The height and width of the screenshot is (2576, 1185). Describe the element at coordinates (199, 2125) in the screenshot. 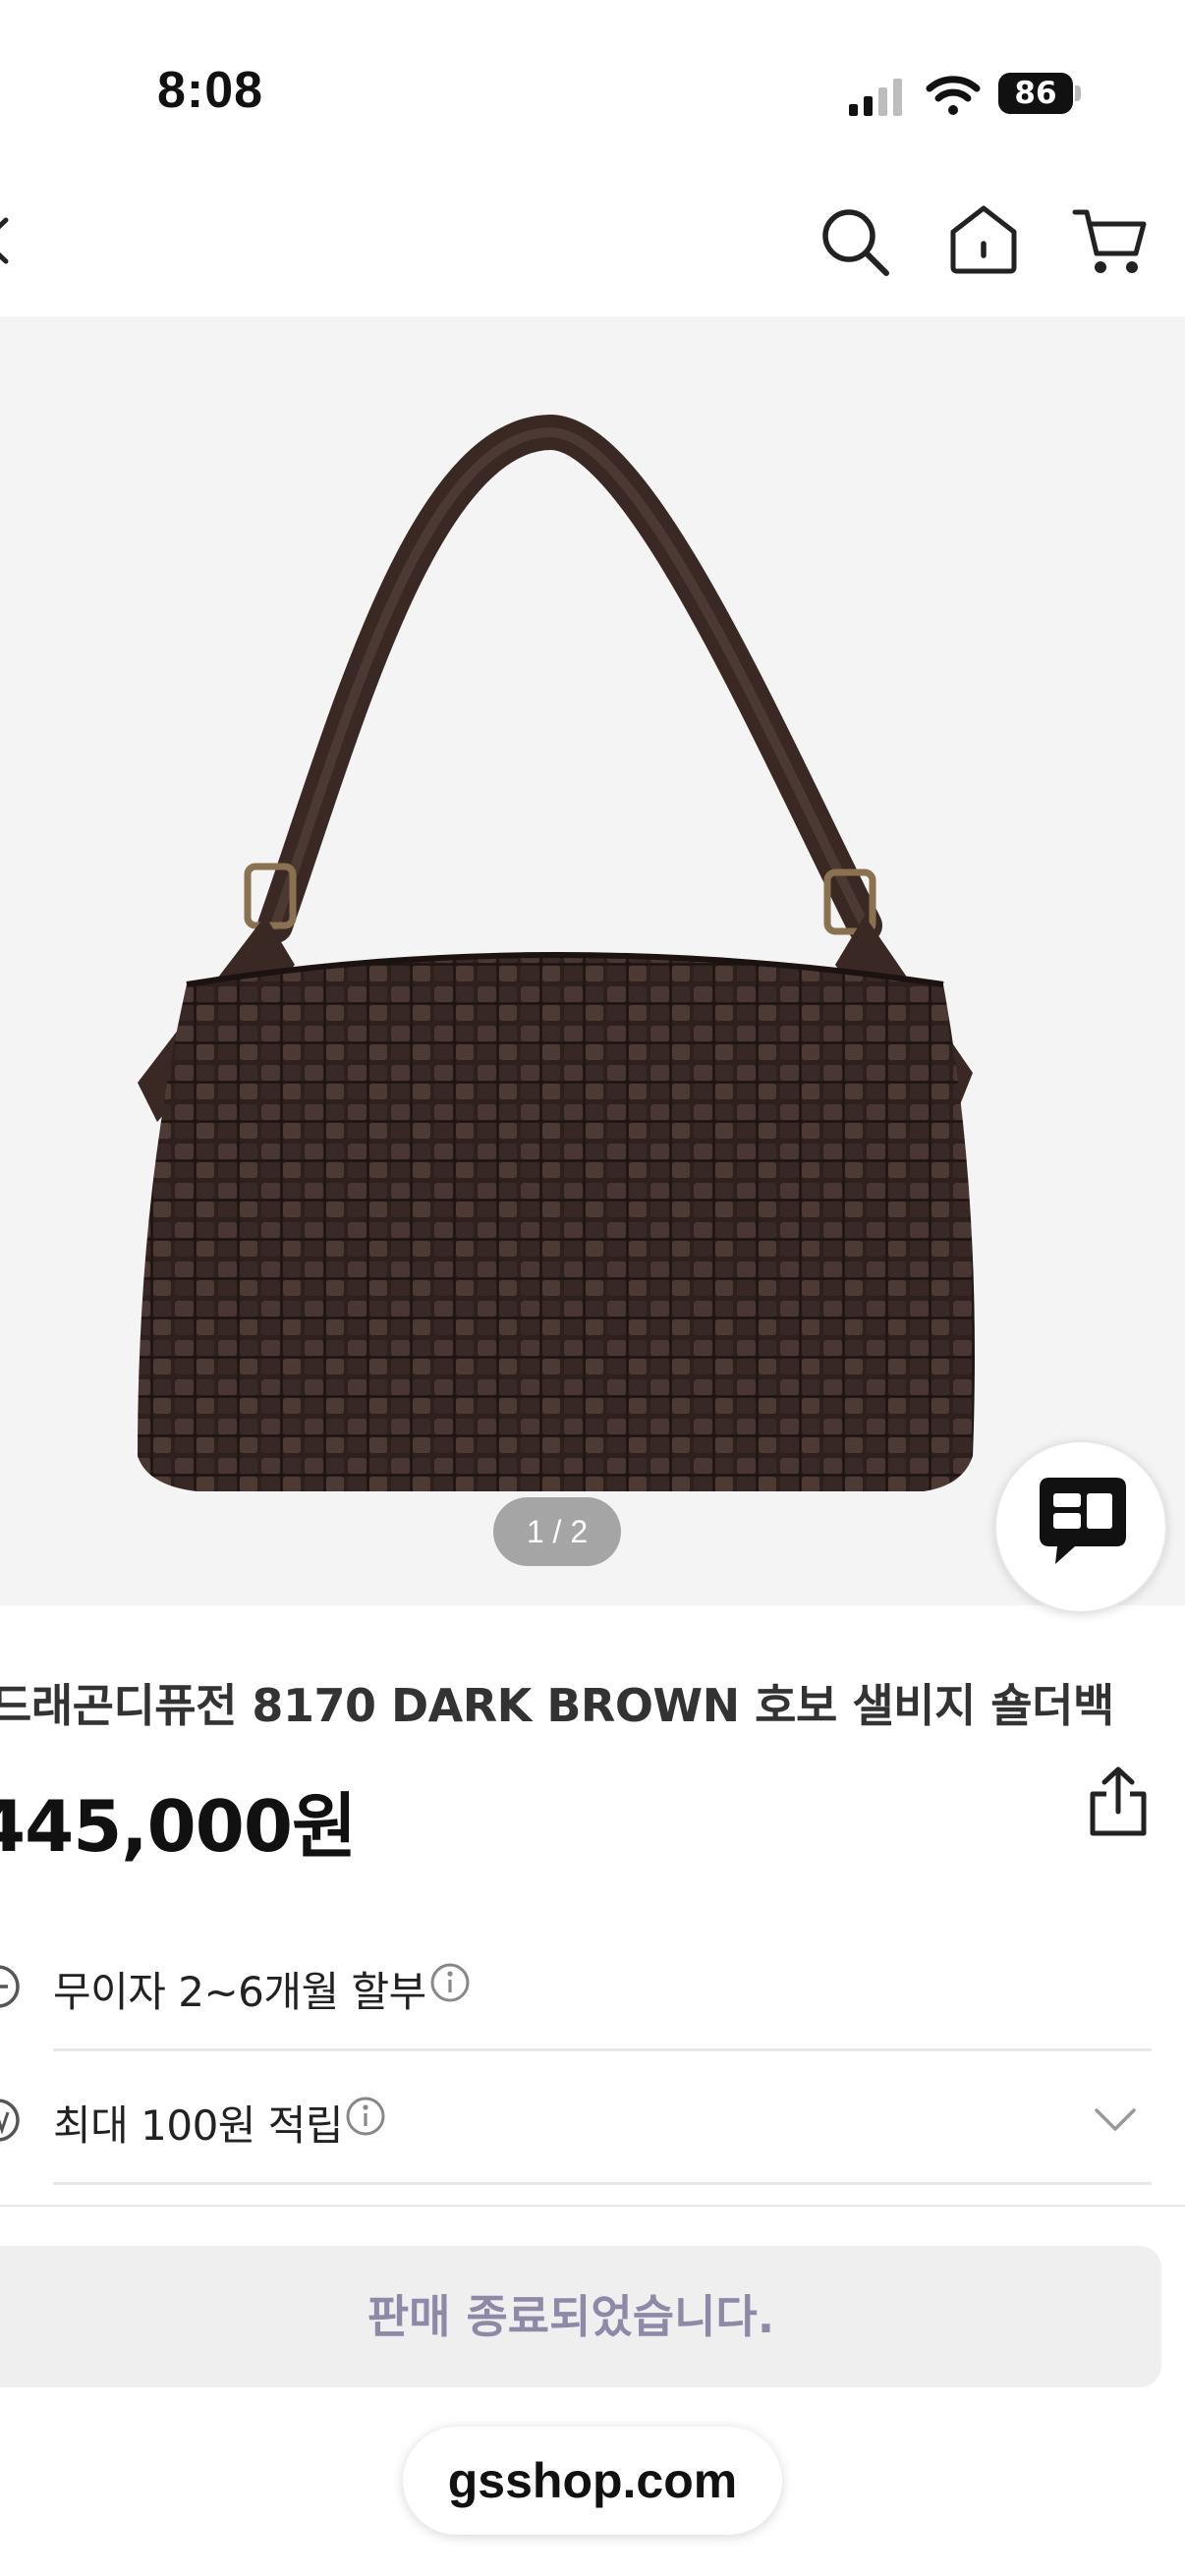

I see `benefit-label: 최대 100원 적립` at that location.